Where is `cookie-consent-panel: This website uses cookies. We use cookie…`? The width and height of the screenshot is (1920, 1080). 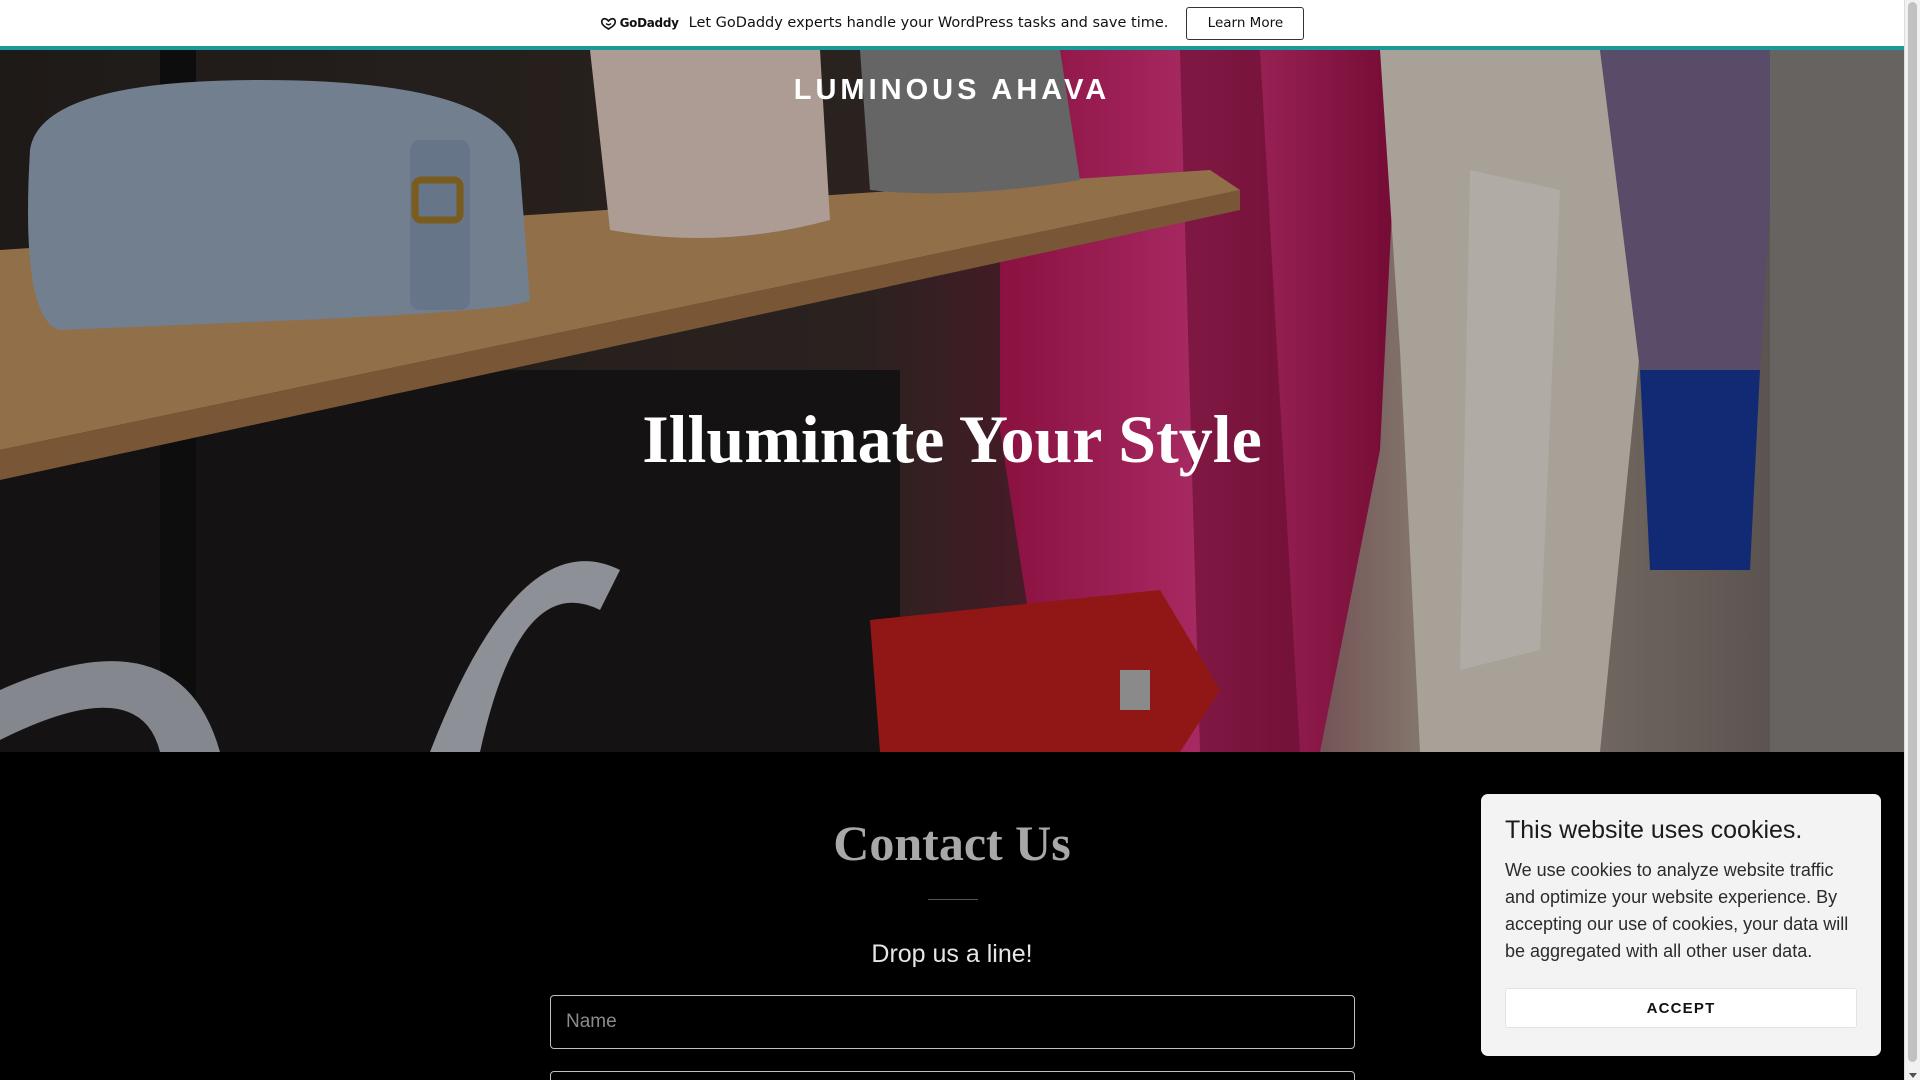 cookie-consent-panel: This website uses cookies. We use cookie… is located at coordinates (1681, 925).